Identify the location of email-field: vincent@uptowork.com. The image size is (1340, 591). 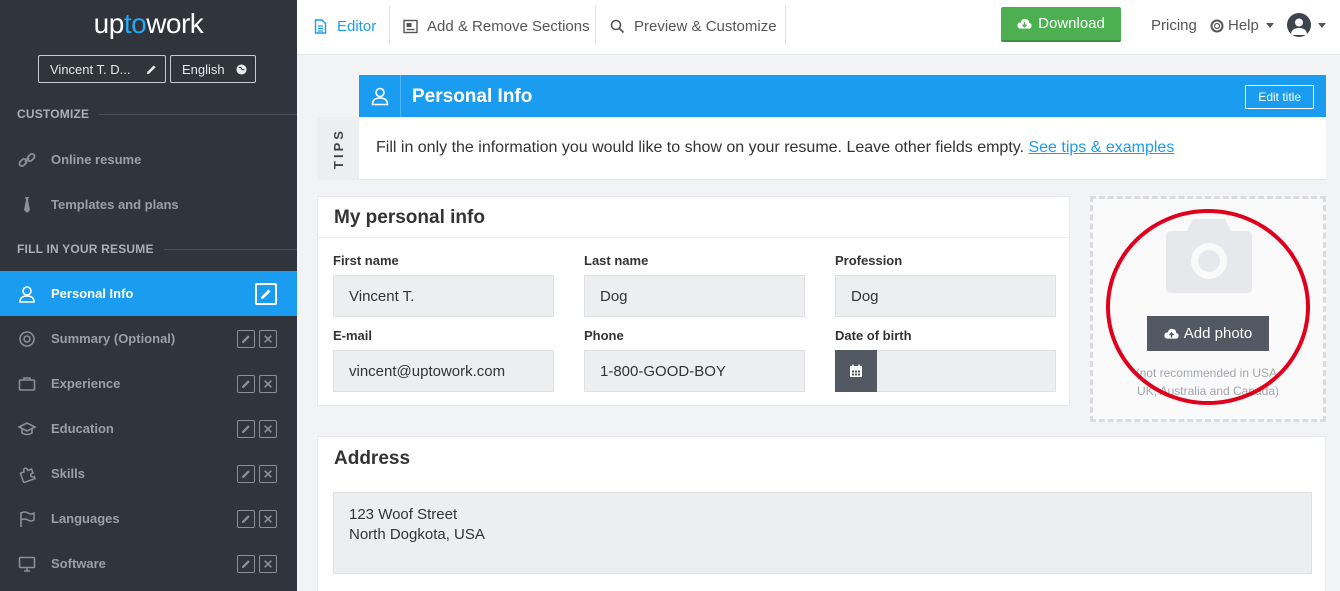
(443, 371).